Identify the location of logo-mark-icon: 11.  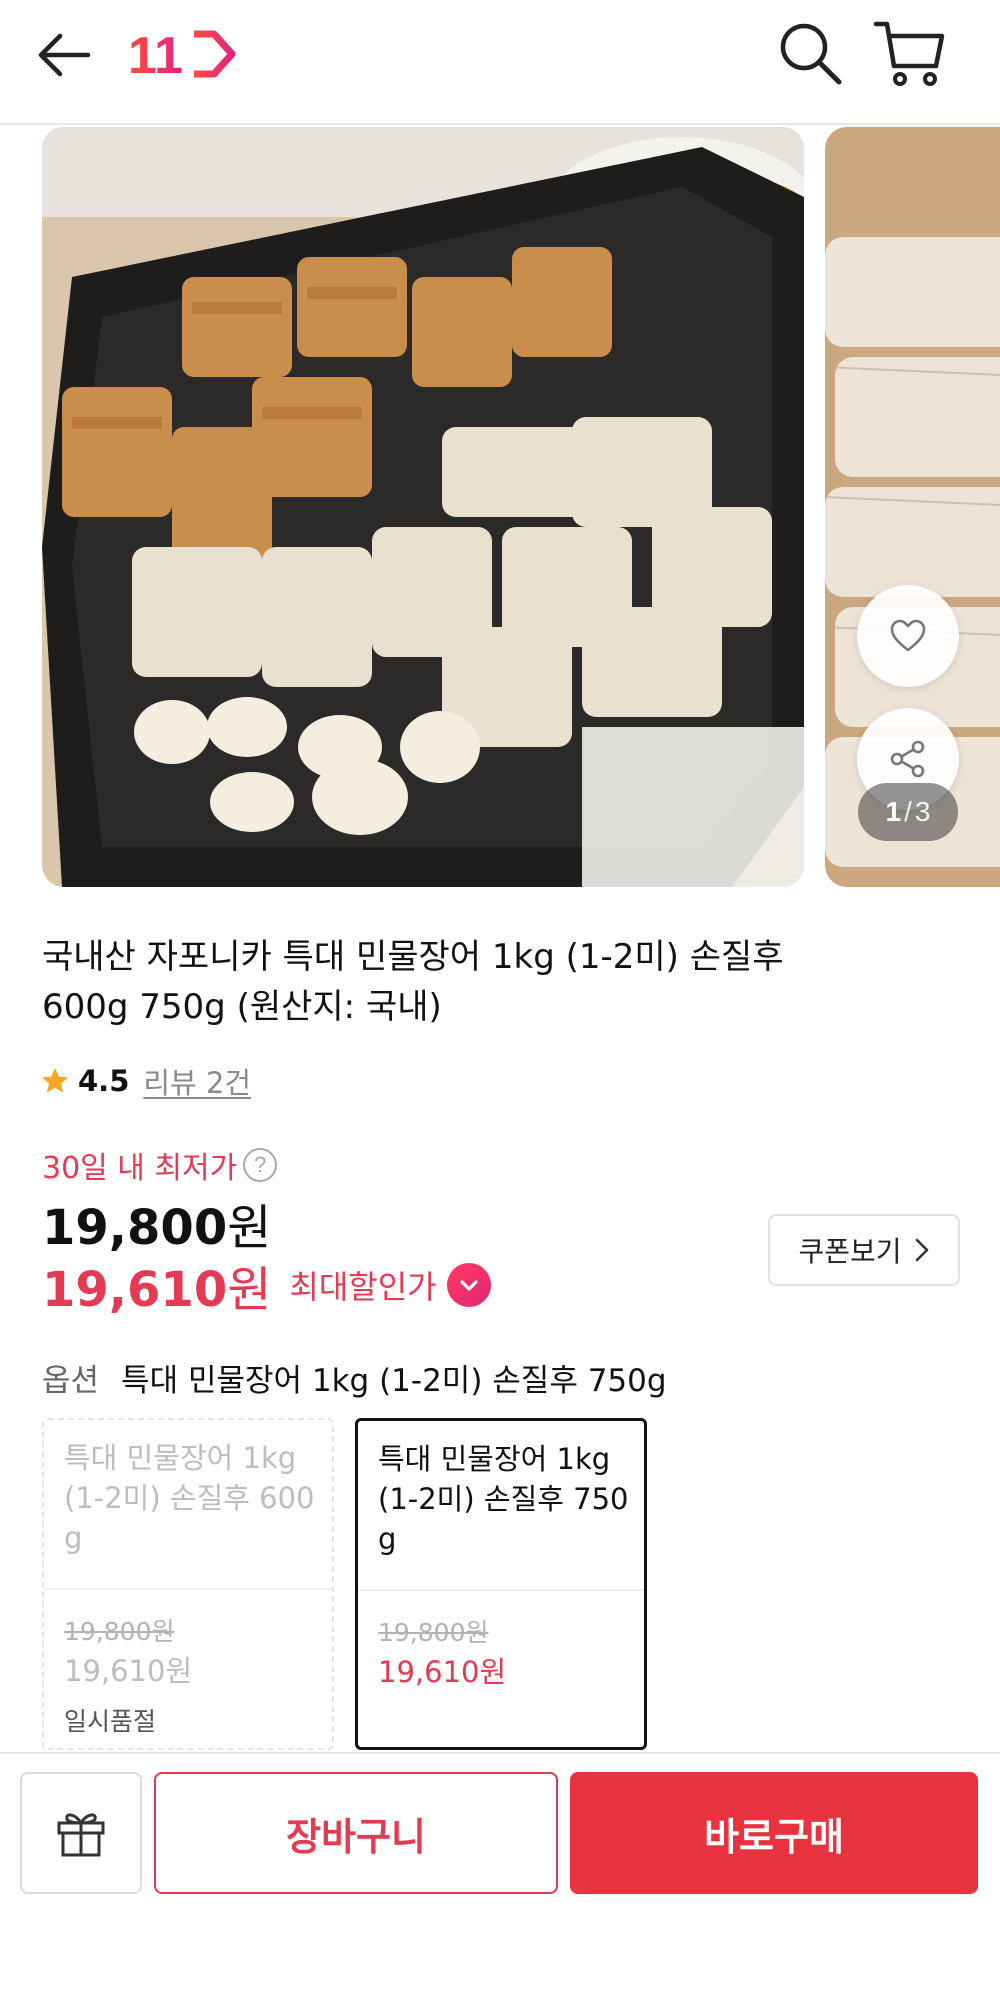
(182, 56).